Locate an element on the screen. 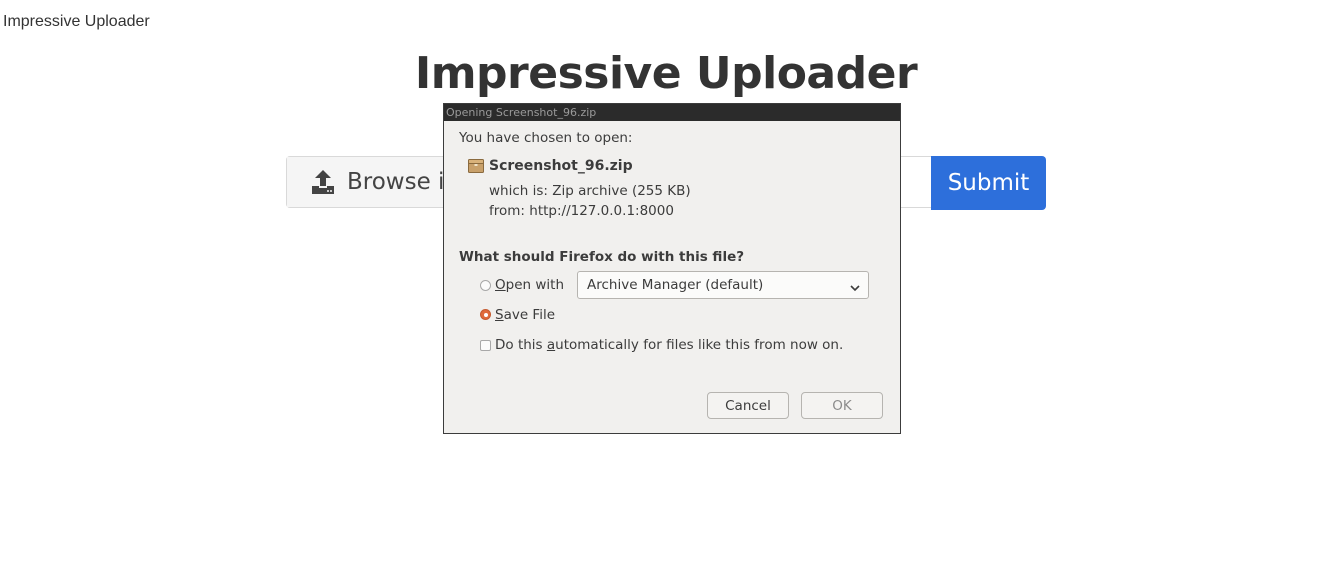 This screenshot has height=588, width=1332. upload-icon is located at coordinates (323, 182).